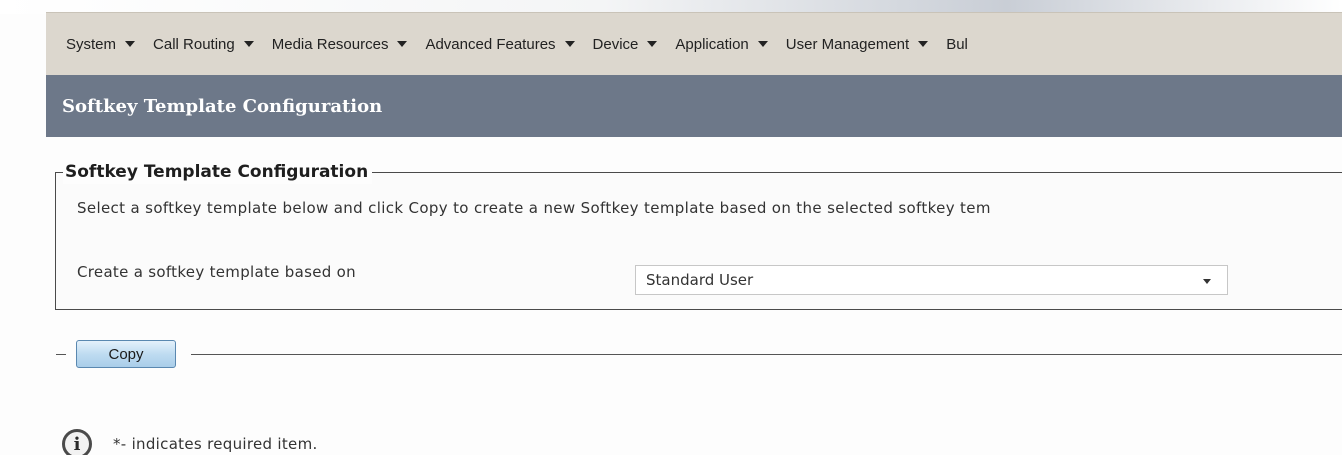 The height and width of the screenshot is (455, 1342). Describe the element at coordinates (847, 44) in the screenshot. I see `menu-user-management-label: User Management` at that location.